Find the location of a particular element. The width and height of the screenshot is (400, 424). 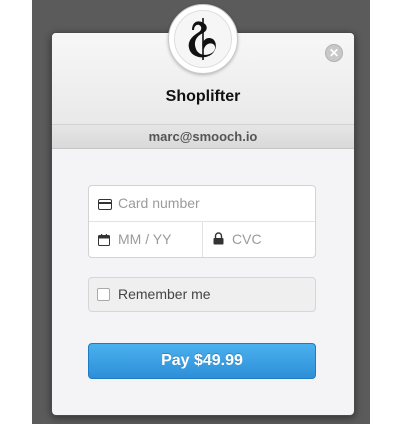

cvc-field: CVC is located at coordinates (259, 239).